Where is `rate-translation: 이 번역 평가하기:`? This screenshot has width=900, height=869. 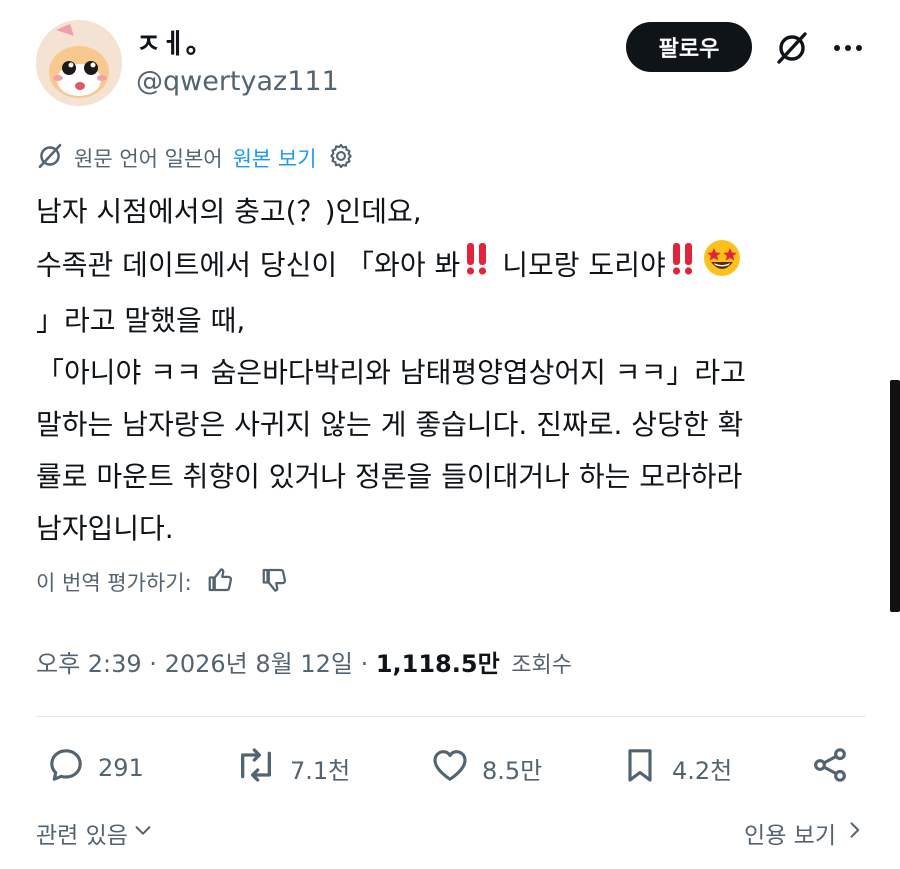 rate-translation: 이 번역 평가하기: is located at coordinates (163, 582).